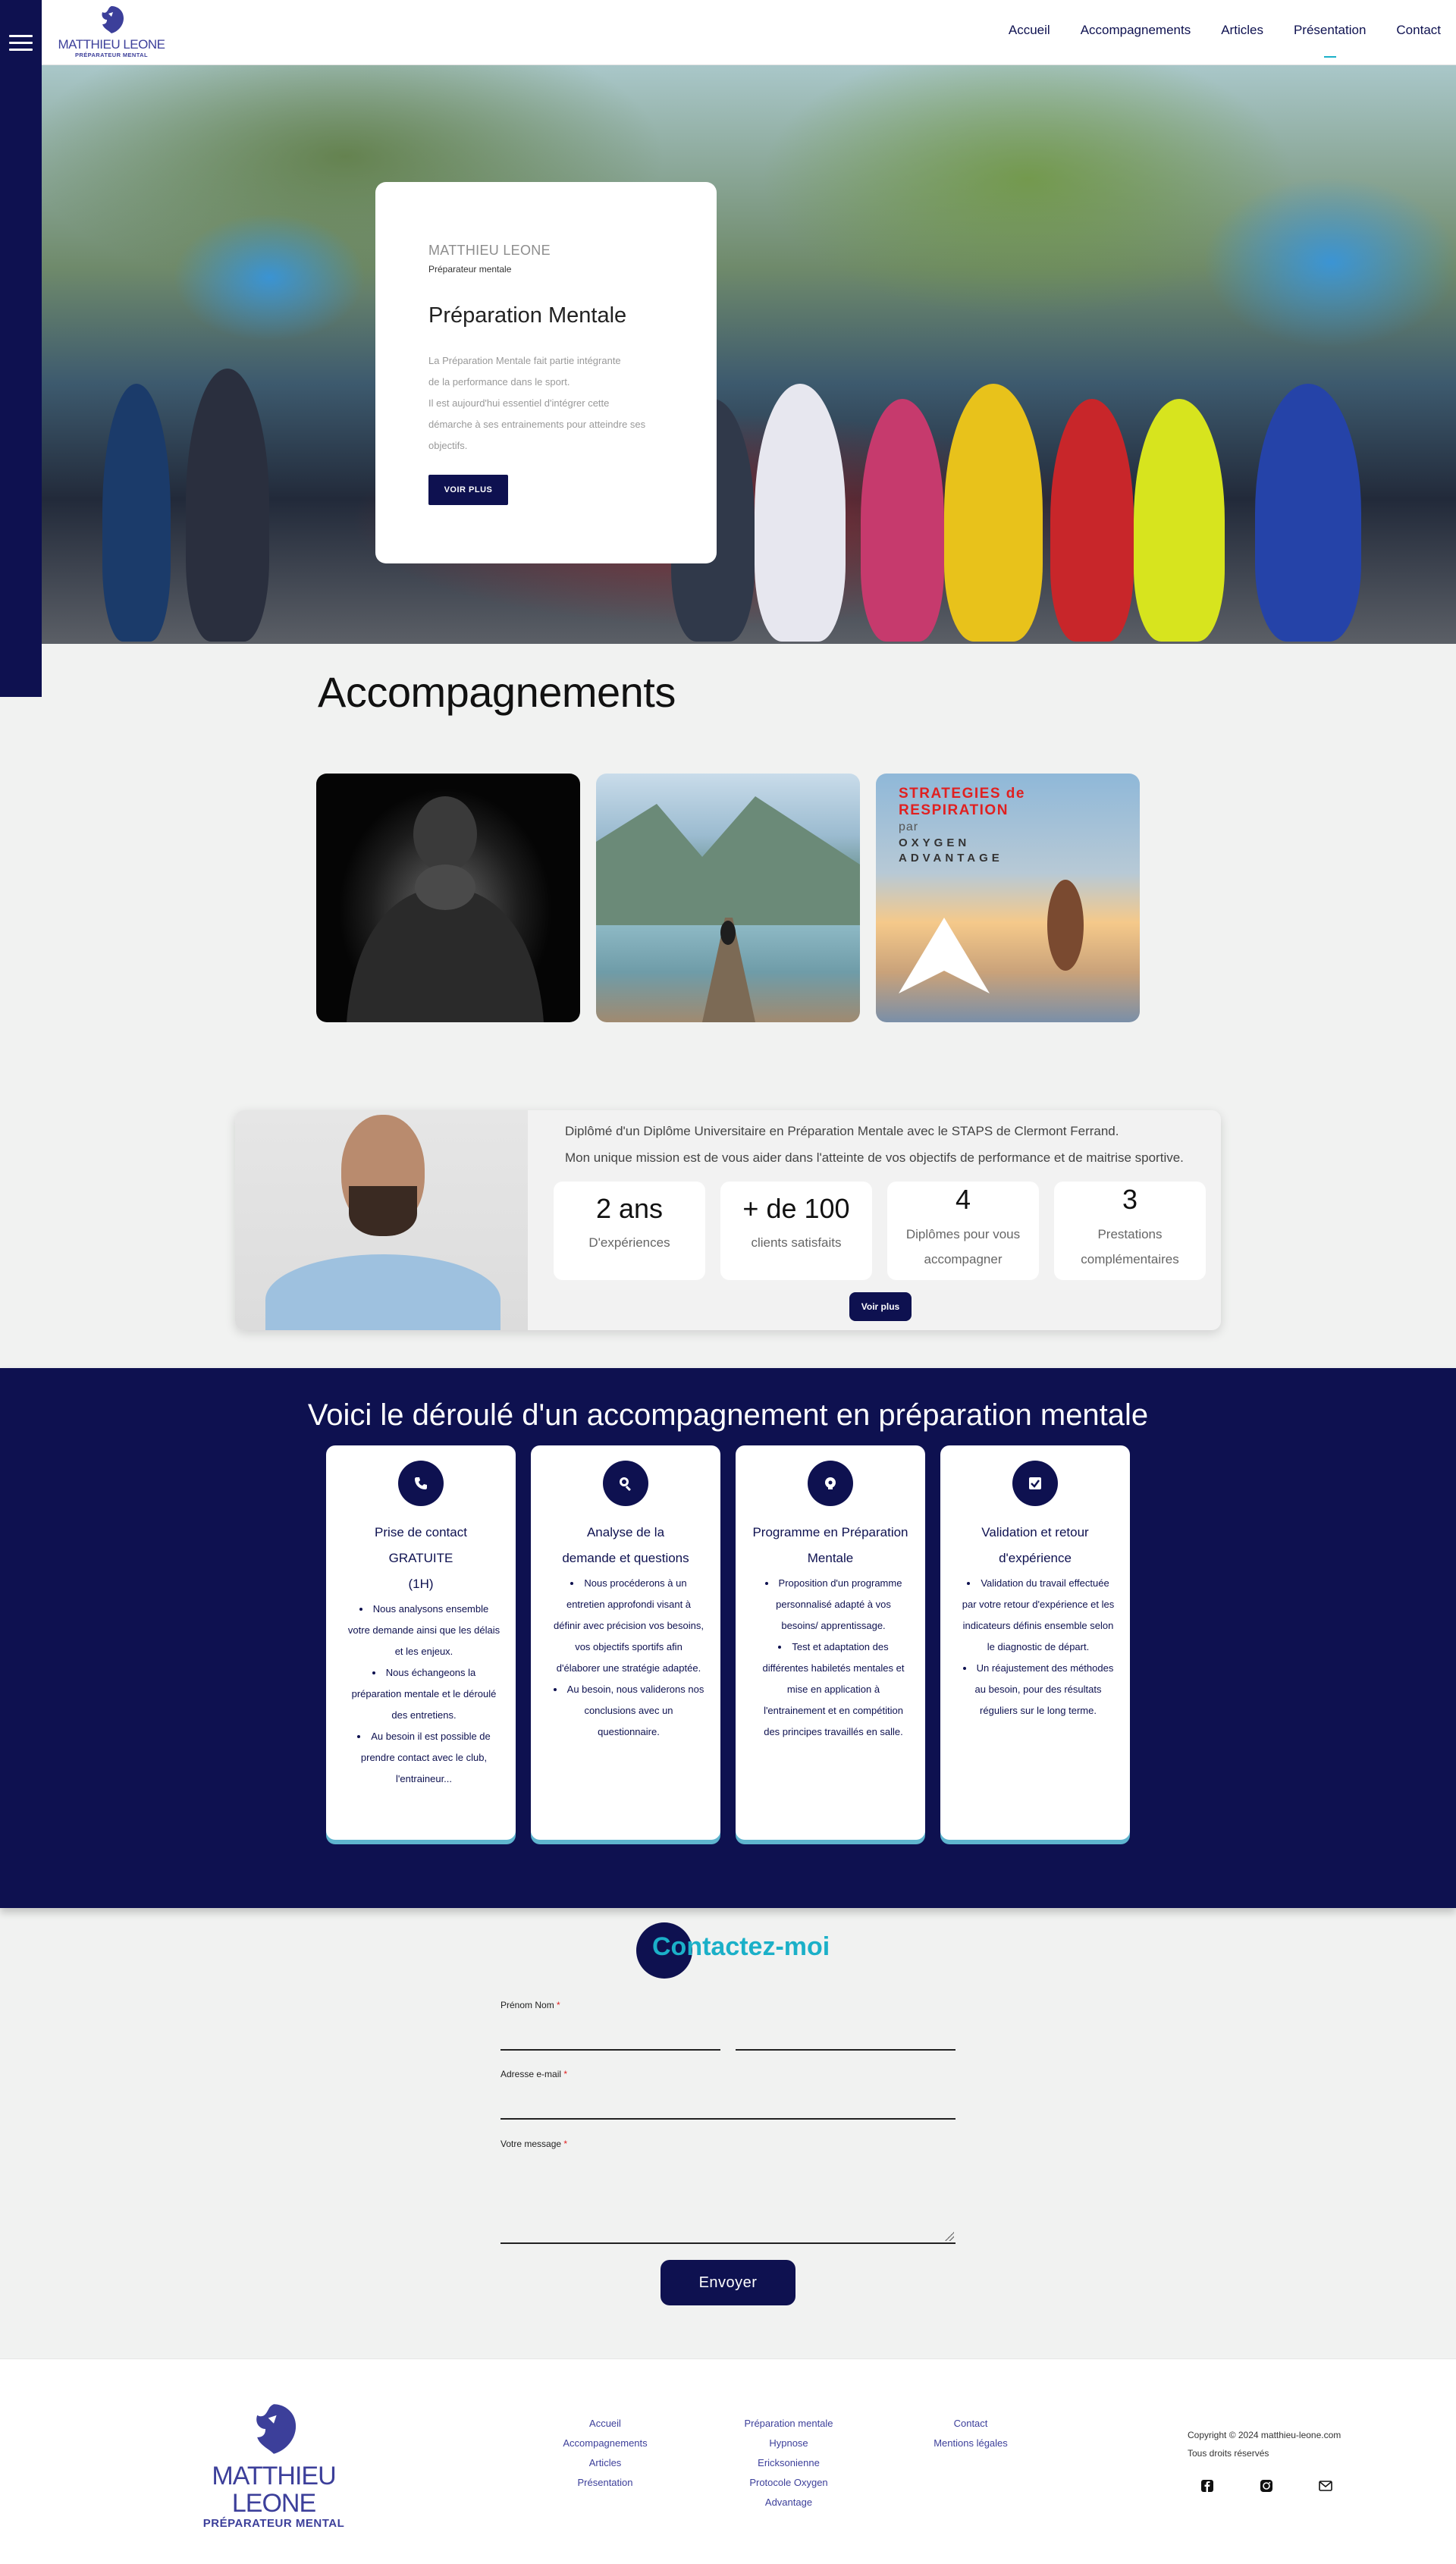 The image size is (1456, 2564). What do you see at coordinates (1035, 1532) in the screenshot?
I see `step-title-line: Validation et retour` at bounding box center [1035, 1532].